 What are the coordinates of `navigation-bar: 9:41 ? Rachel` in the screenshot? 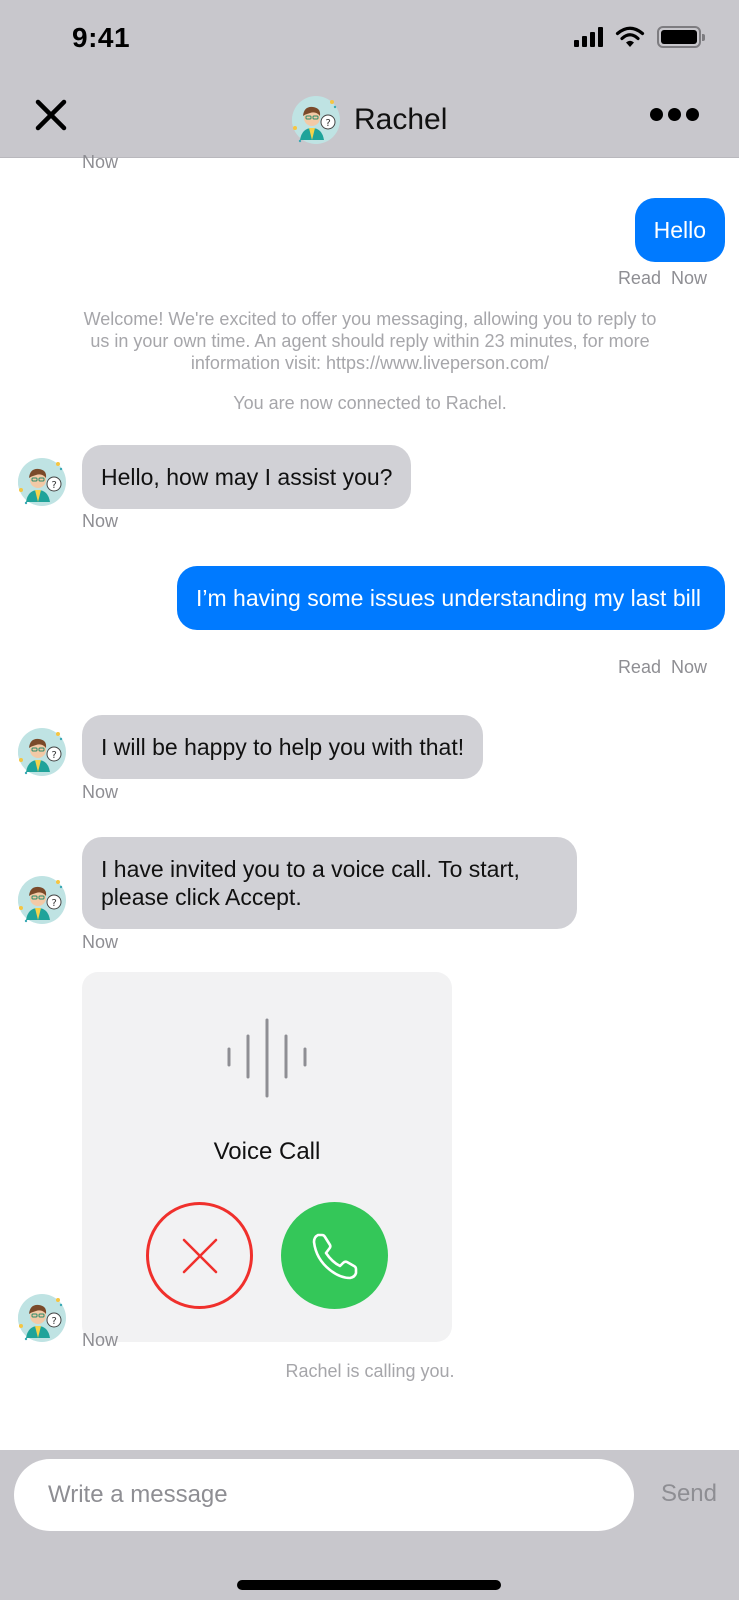 It's located at (369, 79).